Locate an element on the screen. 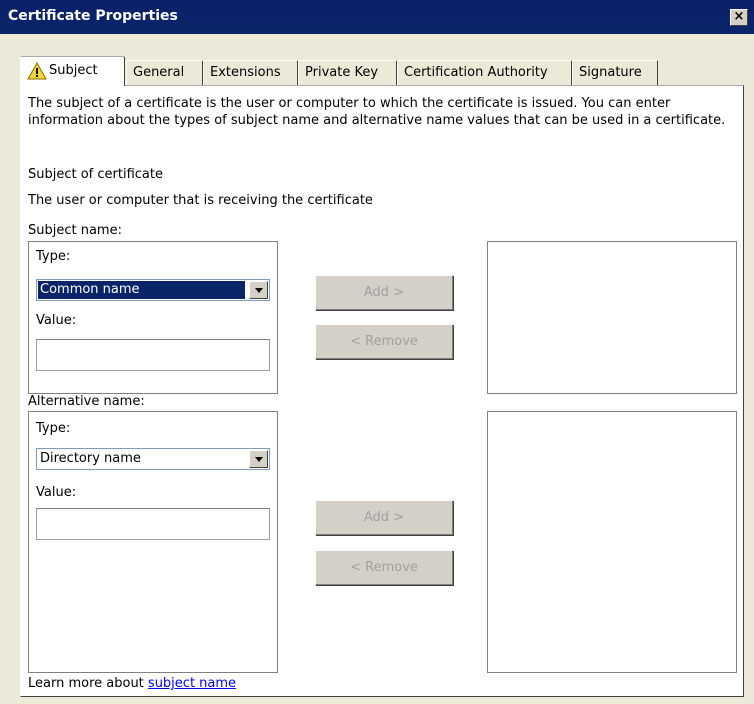 This screenshot has height=704, width=754. title-bar: Certificate Properties × is located at coordinates (377, 17).